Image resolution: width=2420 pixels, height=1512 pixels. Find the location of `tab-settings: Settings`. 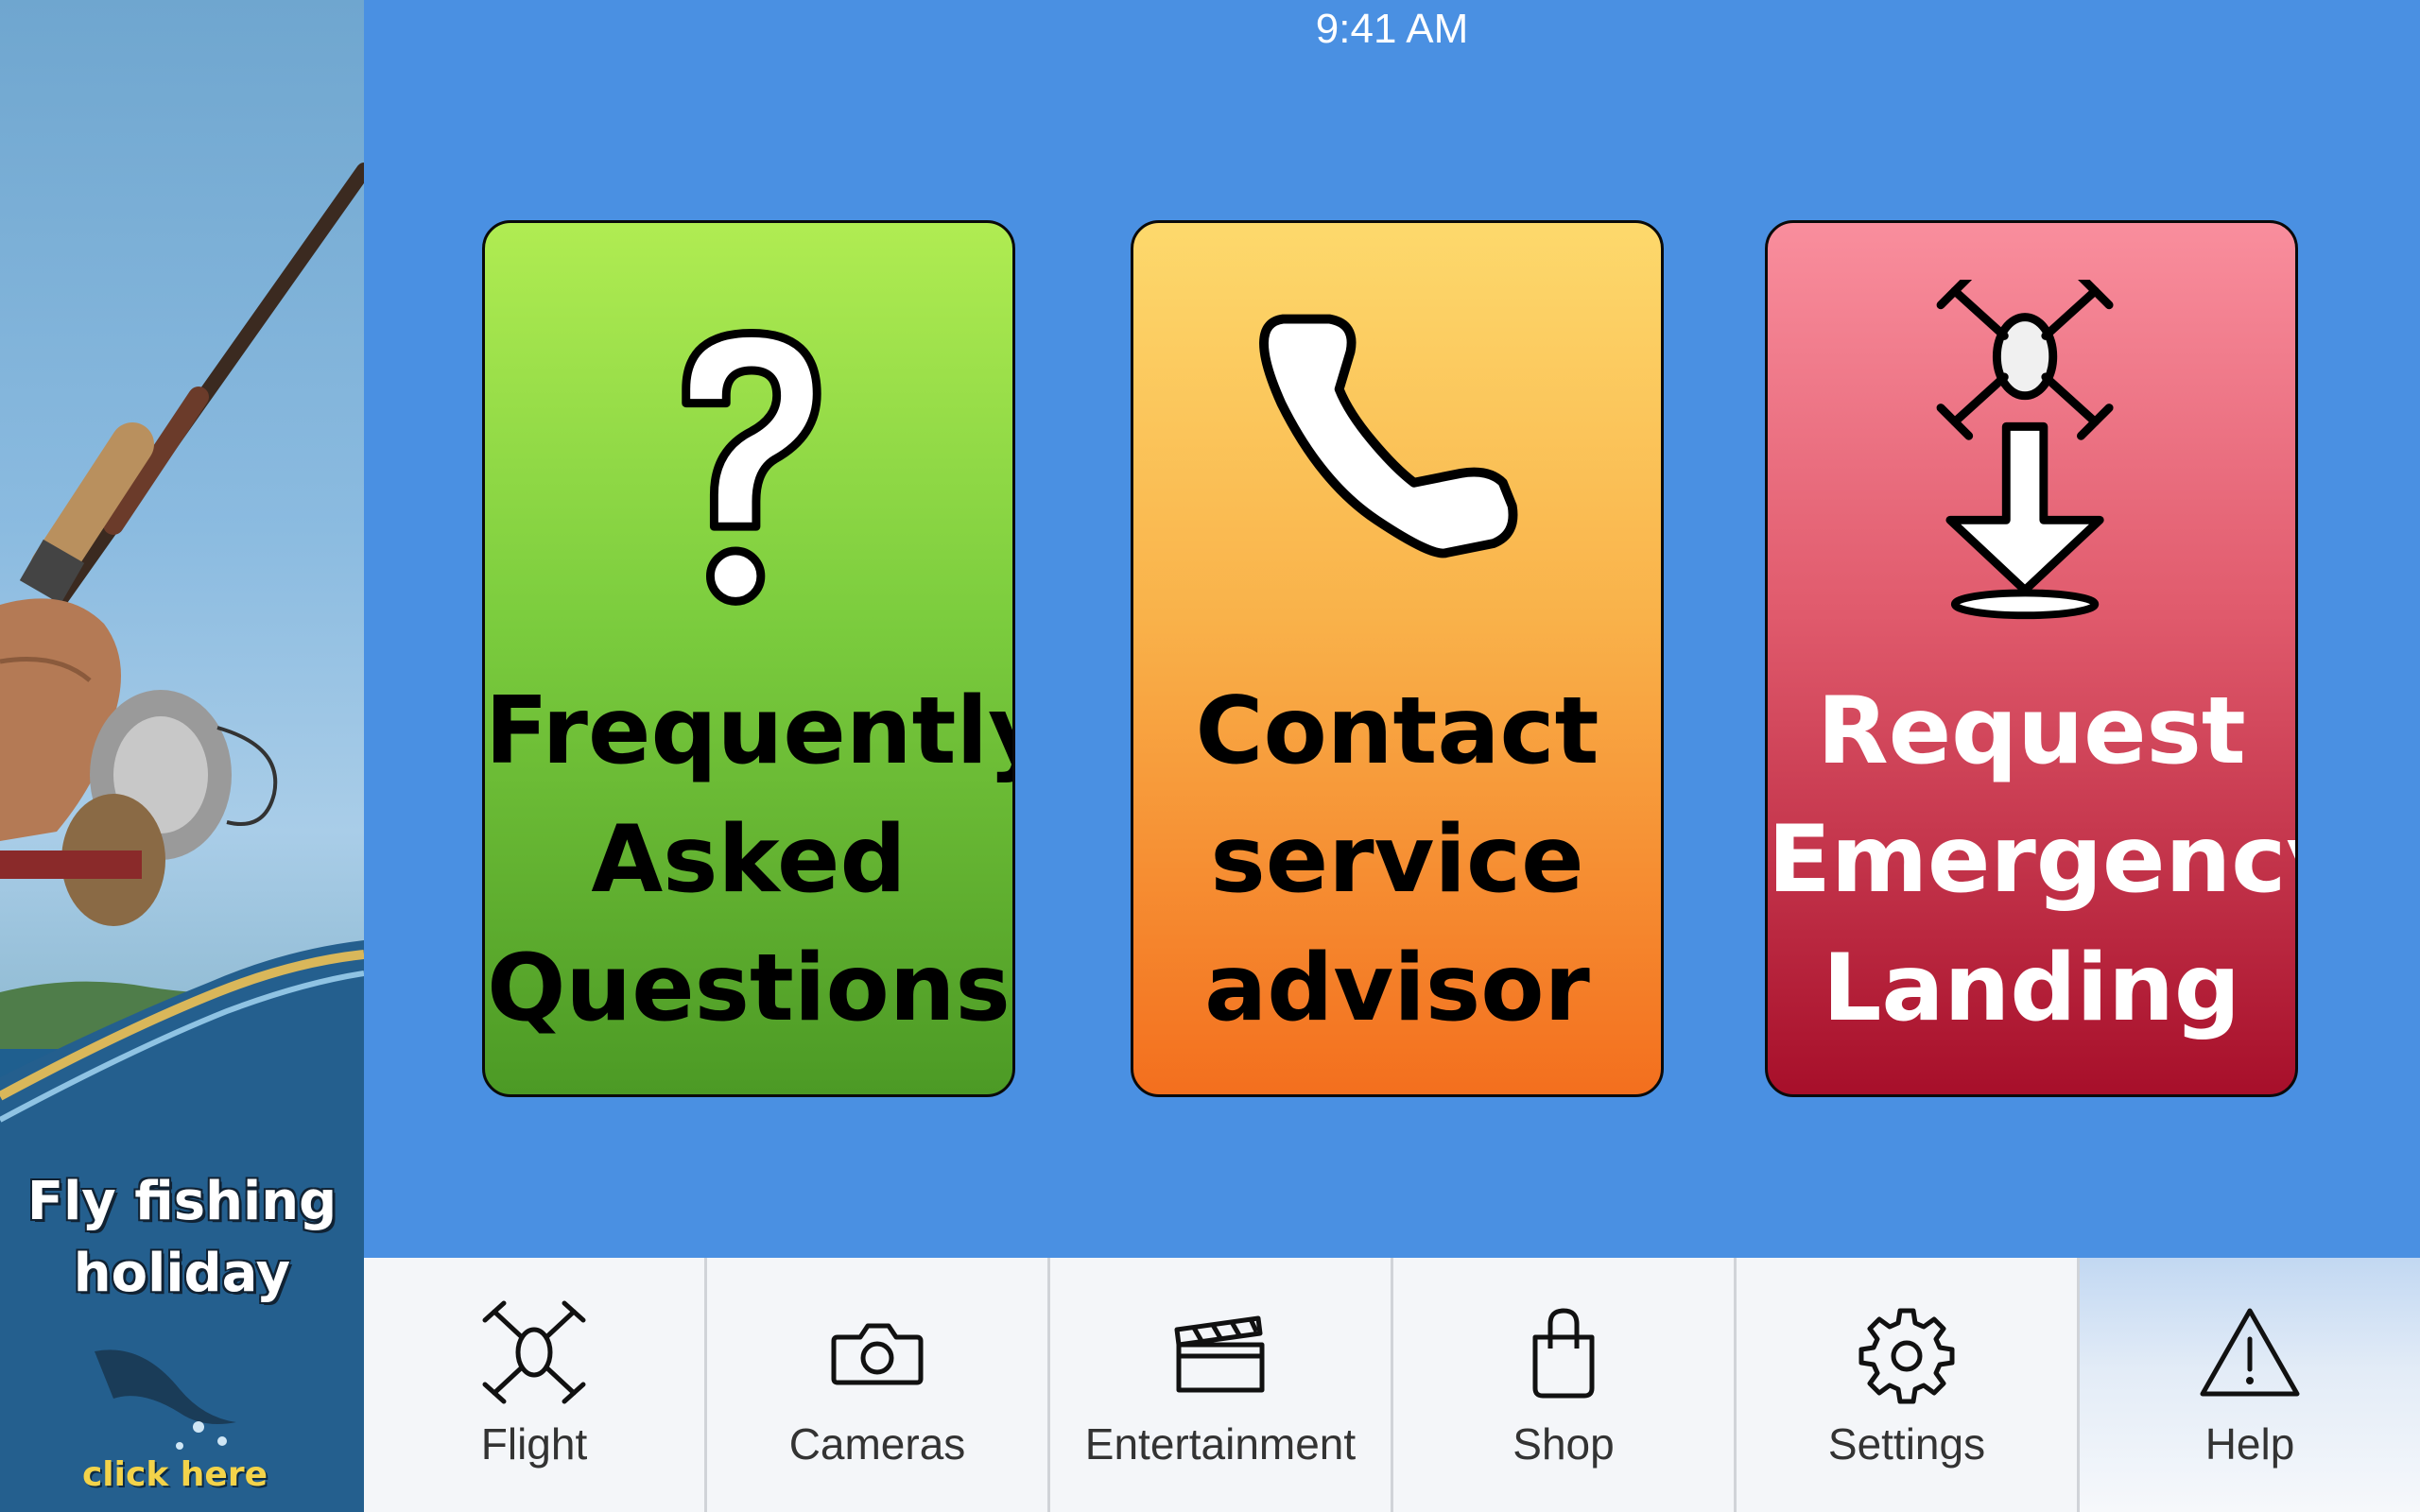

tab-settings: Settings is located at coordinates (1908, 1385).